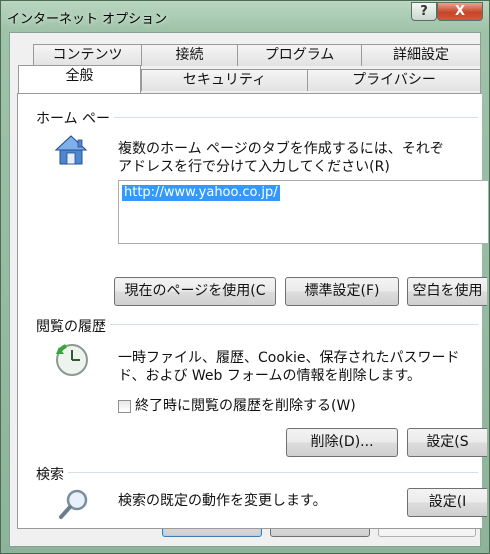 This screenshot has height=554, width=490. Describe the element at coordinates (189, 55) in the screenshot. I see `tab-connections: 接続` at that location.